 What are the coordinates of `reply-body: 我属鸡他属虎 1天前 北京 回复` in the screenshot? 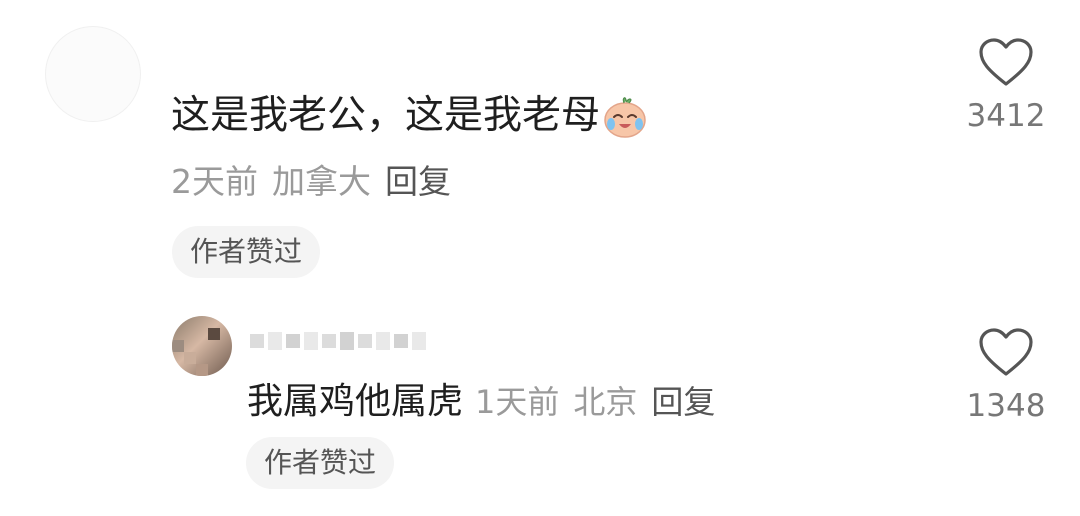 It's located at (481, 402).